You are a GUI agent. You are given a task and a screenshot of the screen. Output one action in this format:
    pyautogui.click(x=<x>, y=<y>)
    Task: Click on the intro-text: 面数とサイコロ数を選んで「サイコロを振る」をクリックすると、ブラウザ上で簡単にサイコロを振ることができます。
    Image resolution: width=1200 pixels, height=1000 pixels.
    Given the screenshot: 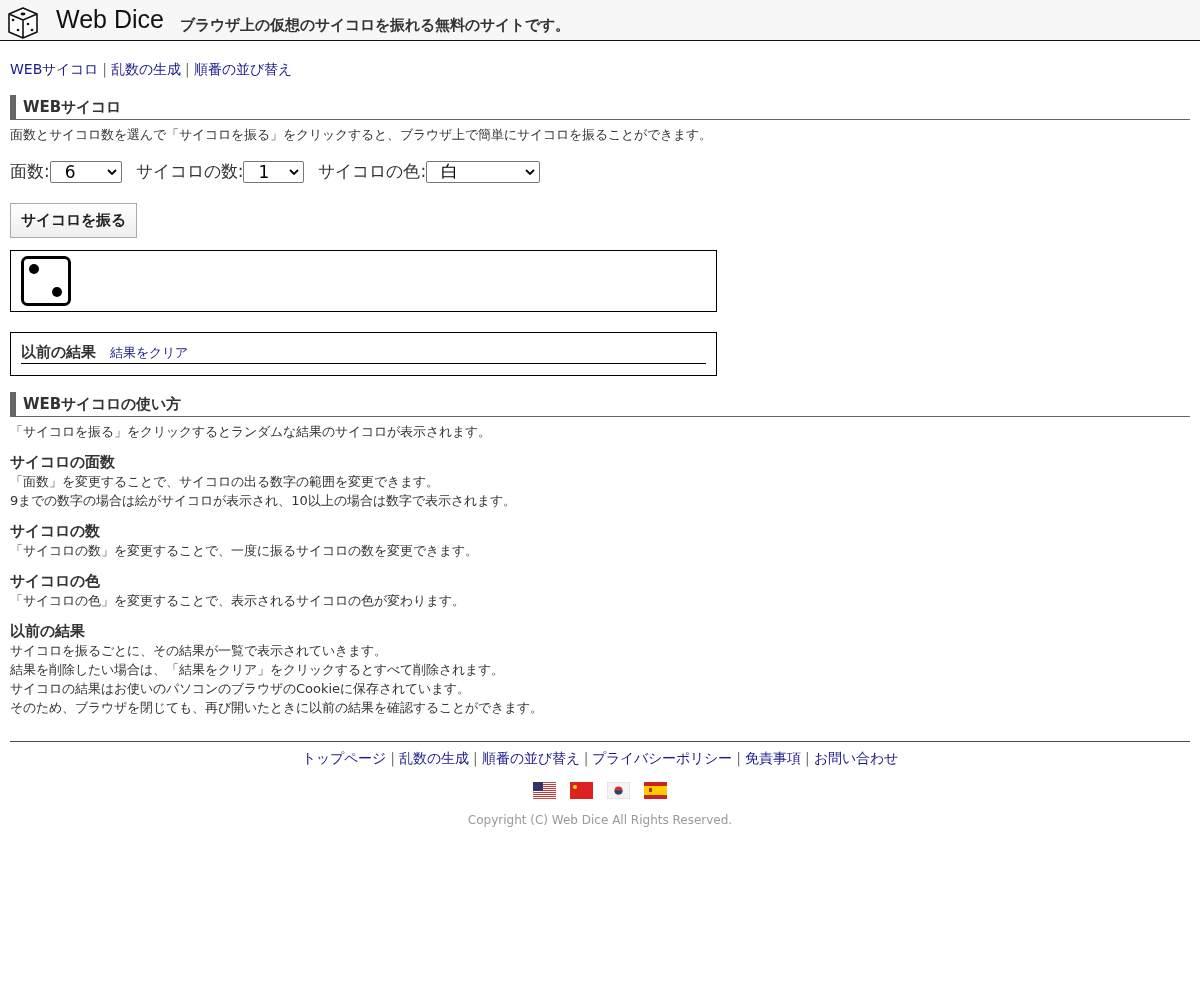 What is the action you would take?
    pyautogui.click(x=361, y=135)
    